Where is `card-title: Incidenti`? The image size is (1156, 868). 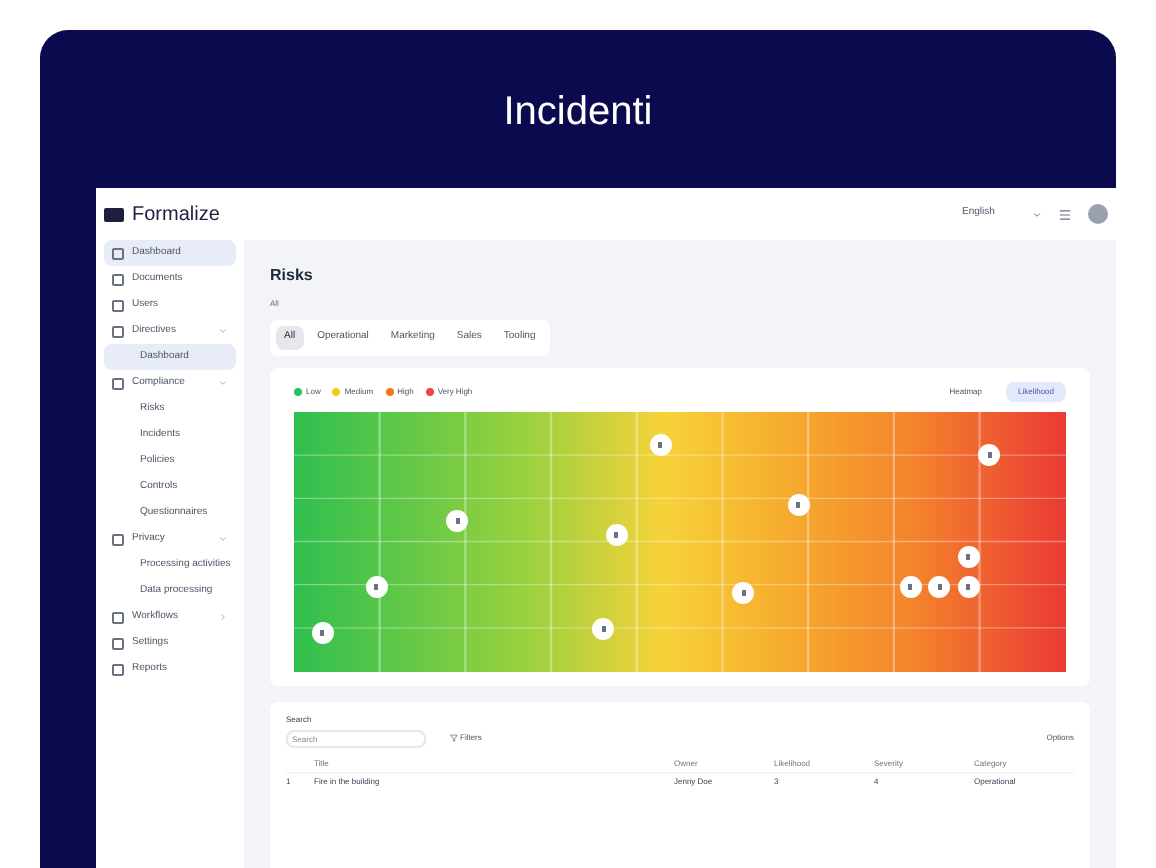 card-title: Incidenti is located at coordinates (578, 113).